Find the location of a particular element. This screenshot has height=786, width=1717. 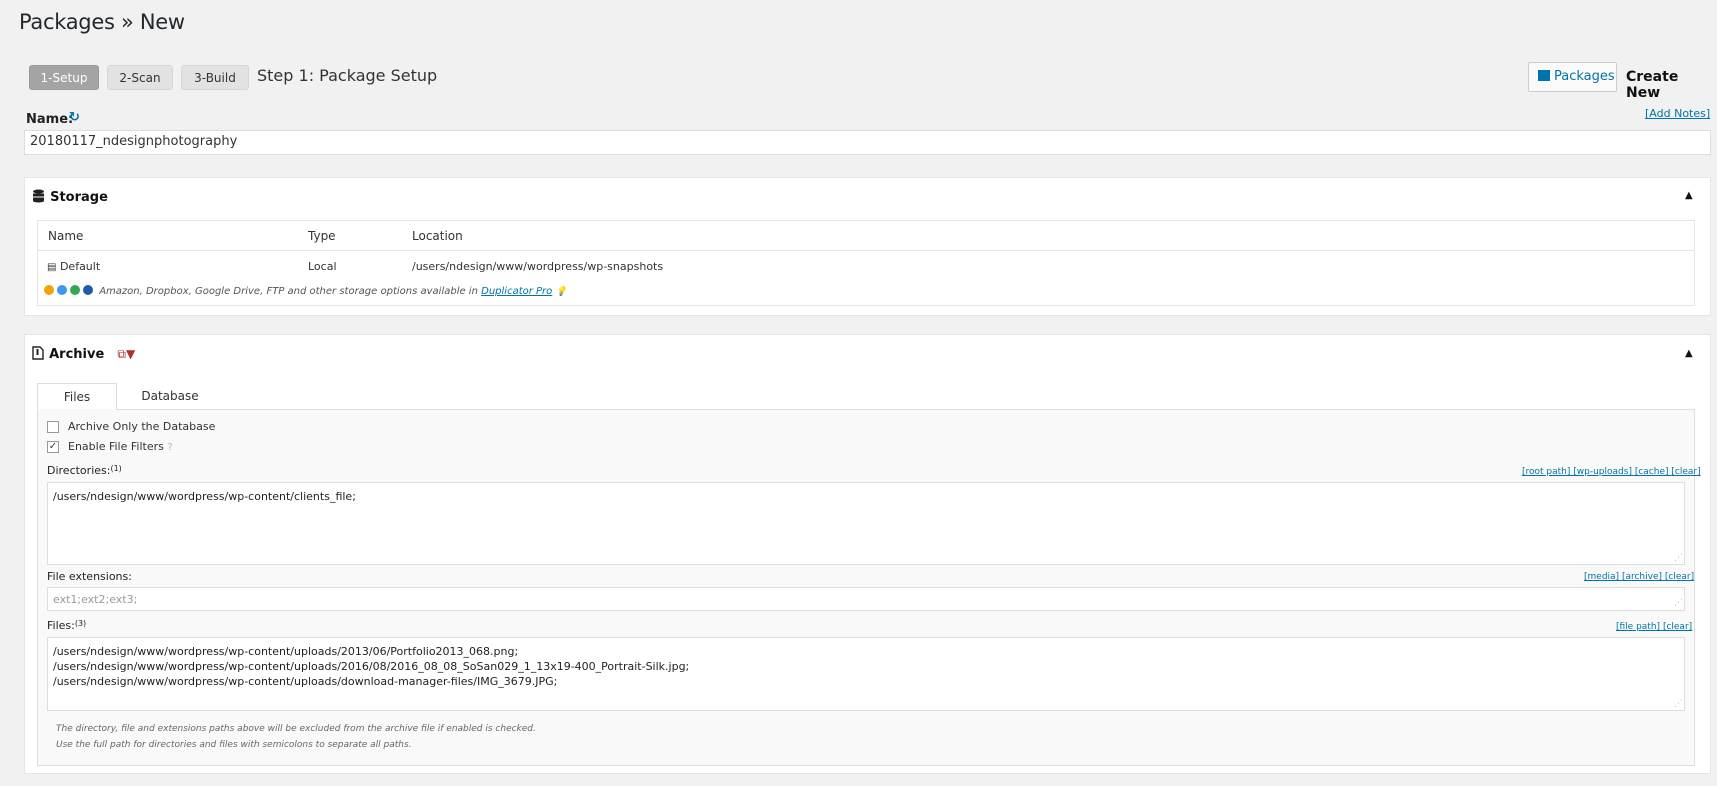

extensions-quick-links: [media] [archive] [clear] is located at coordinates (1639, 577).